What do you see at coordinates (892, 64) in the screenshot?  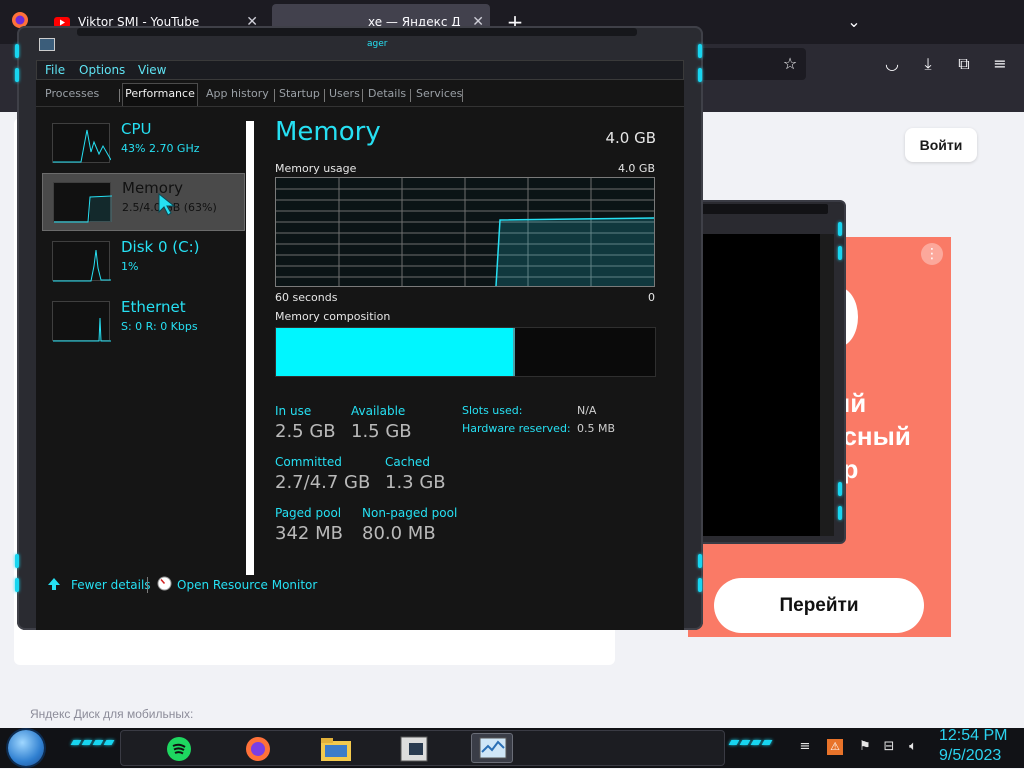 I see `pocket-icon: ◡` at bounding box center [892, 64].